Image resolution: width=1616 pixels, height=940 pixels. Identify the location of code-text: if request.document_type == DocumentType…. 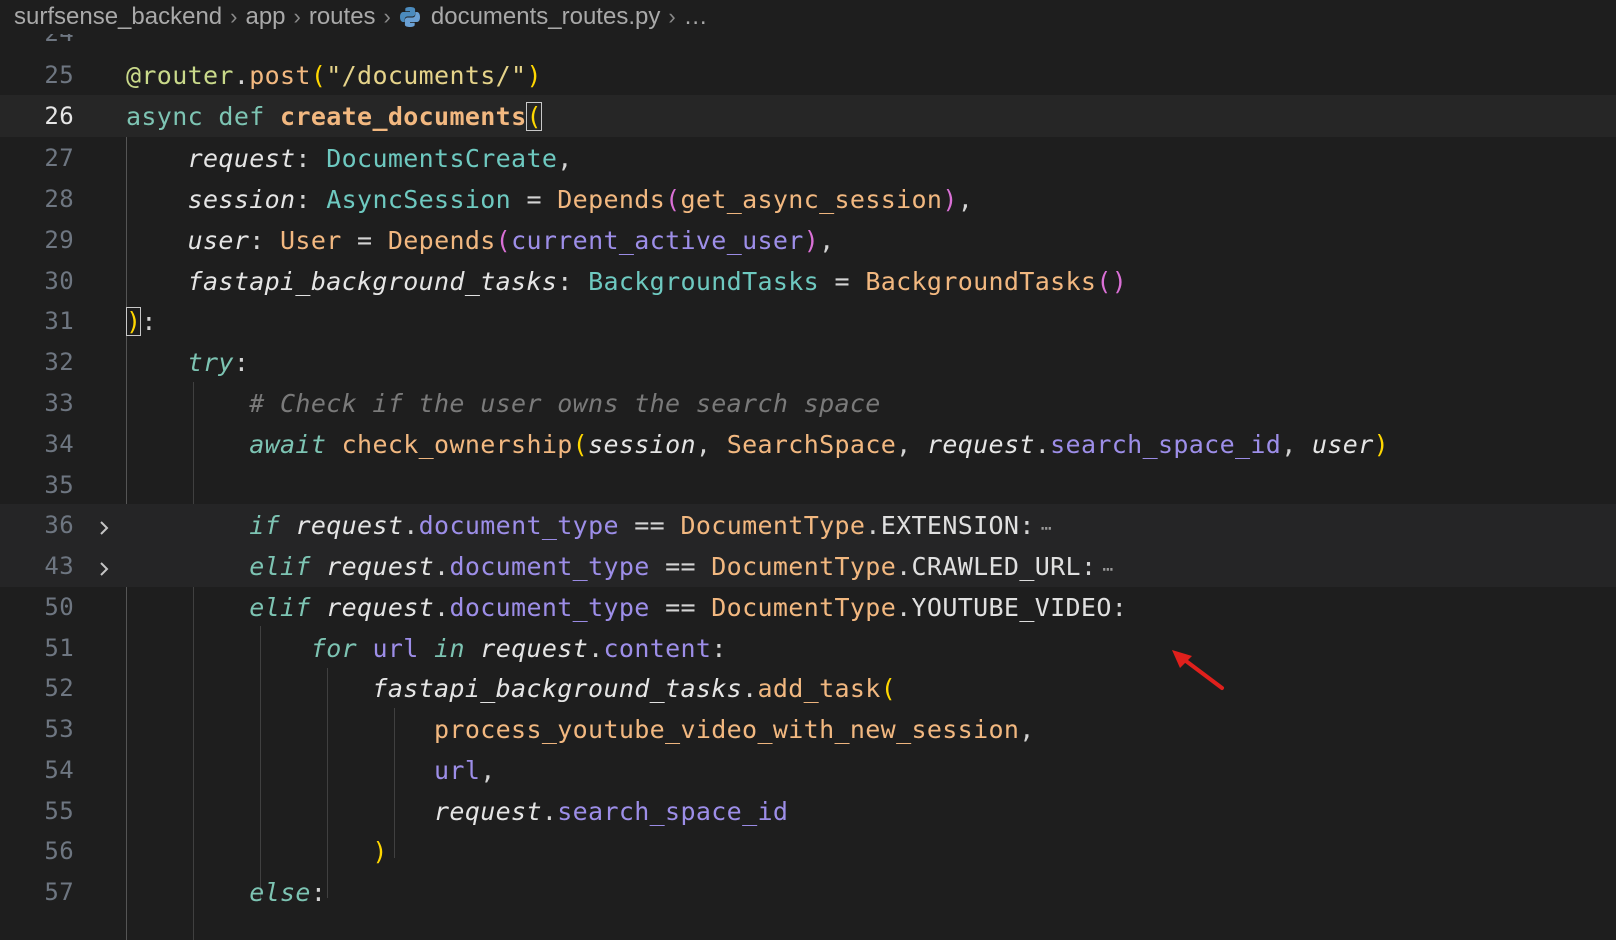
(650, 525).